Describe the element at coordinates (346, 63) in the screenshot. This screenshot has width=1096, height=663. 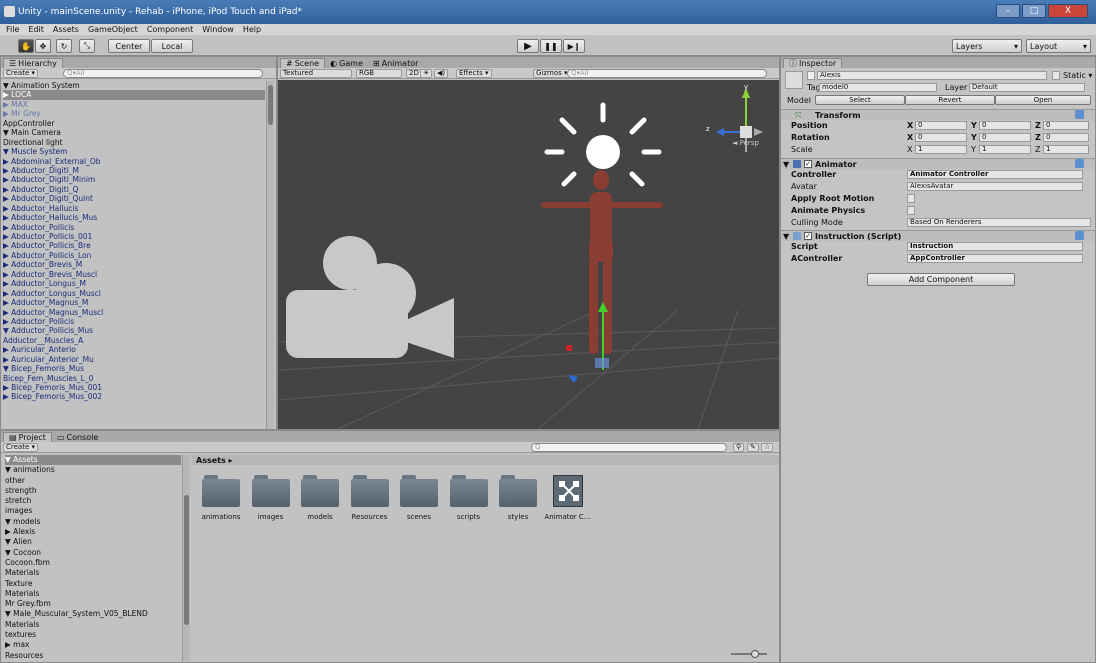
I see `tab-game: ◐ Game` at that location.